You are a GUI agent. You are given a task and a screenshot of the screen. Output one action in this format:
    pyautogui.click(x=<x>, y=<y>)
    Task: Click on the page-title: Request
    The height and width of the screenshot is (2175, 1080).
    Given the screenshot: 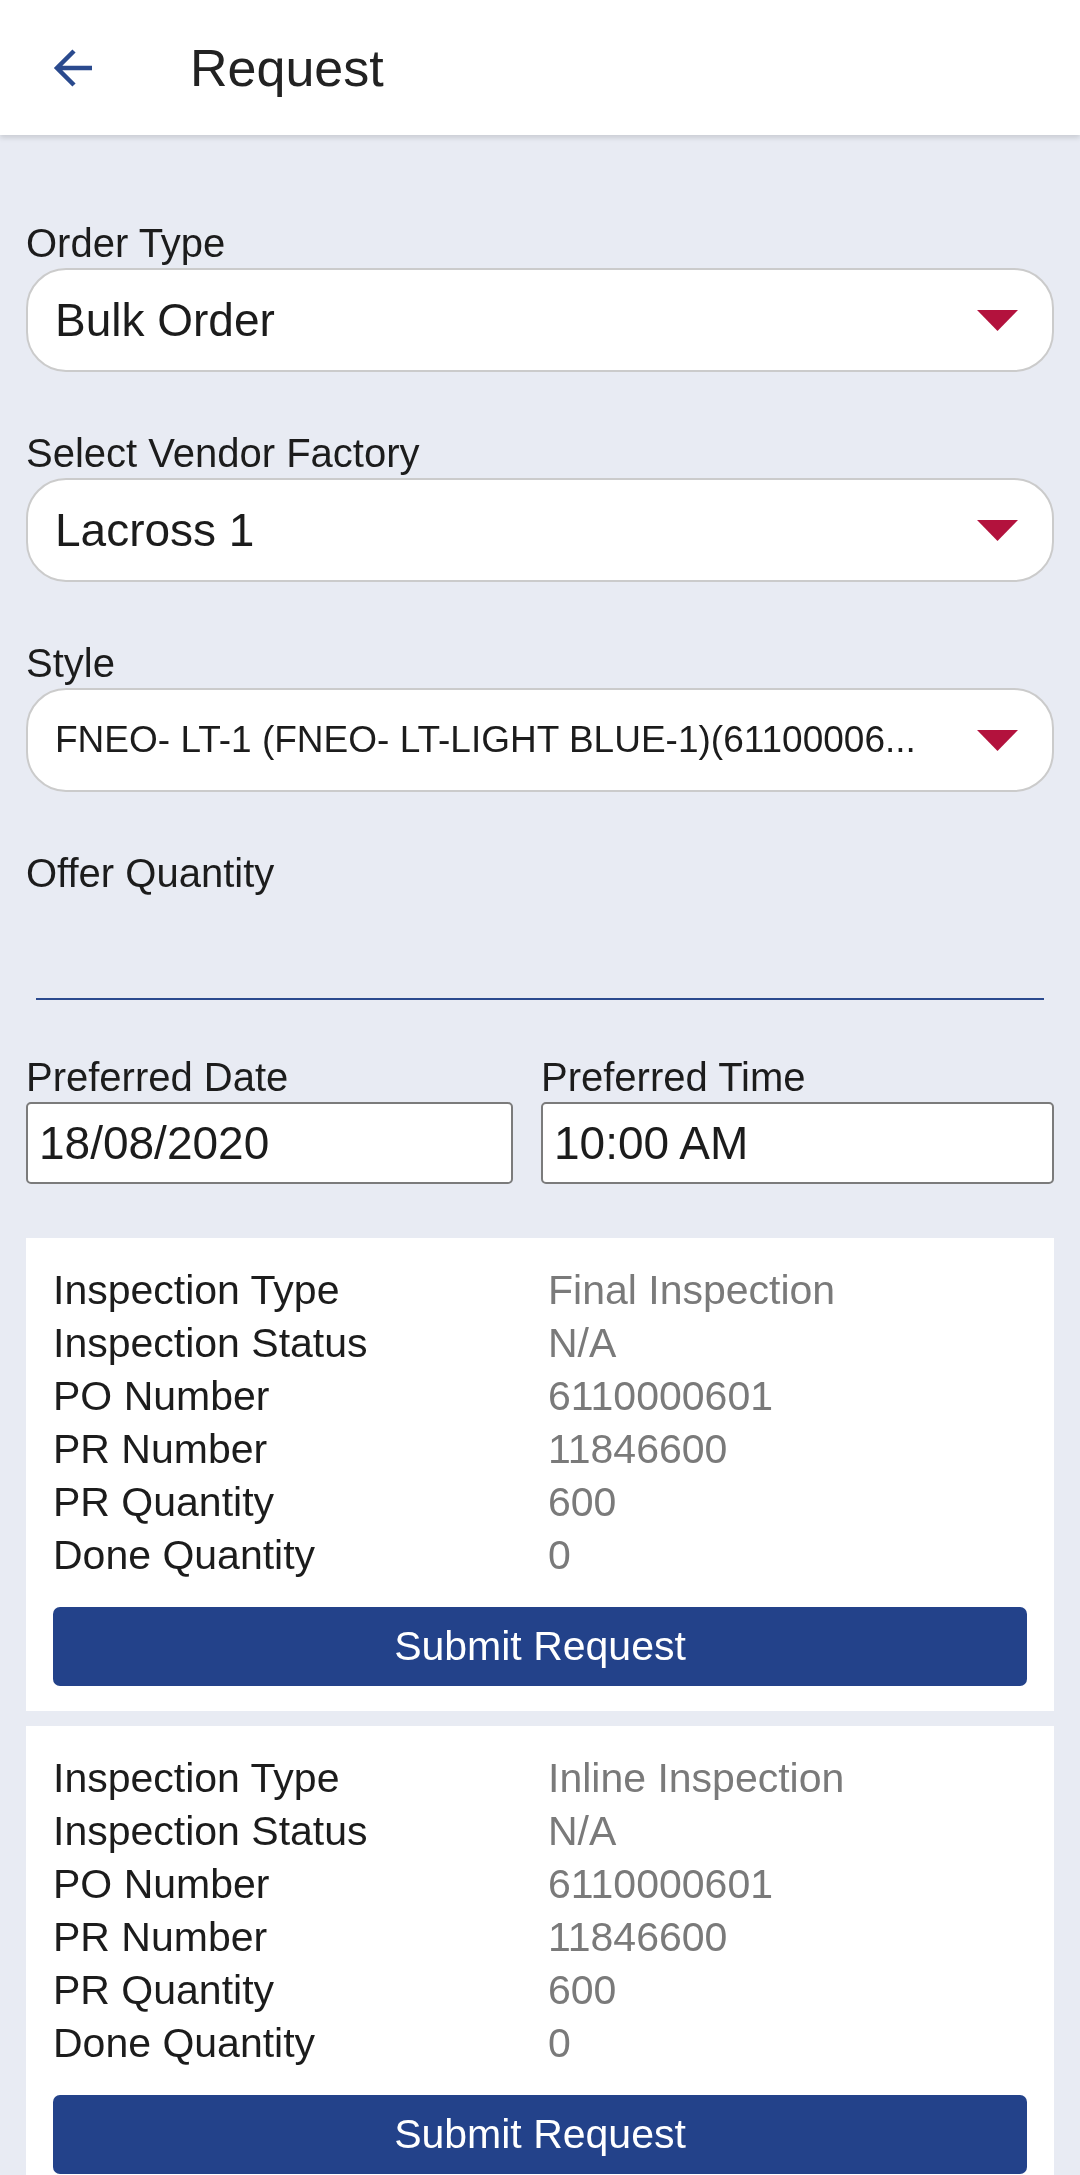 What is the action you would take?
    pyautogui.click(x=287, y=68)
    